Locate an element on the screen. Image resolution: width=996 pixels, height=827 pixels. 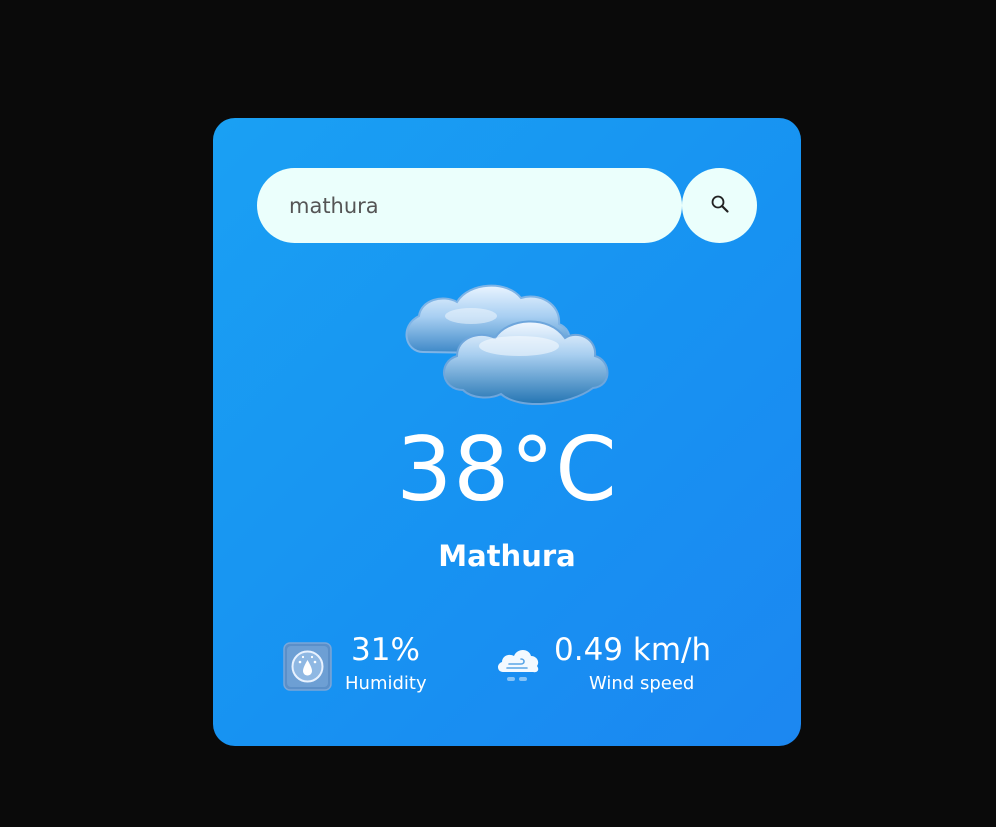
wind-icon is located at coordinates (518, 666).